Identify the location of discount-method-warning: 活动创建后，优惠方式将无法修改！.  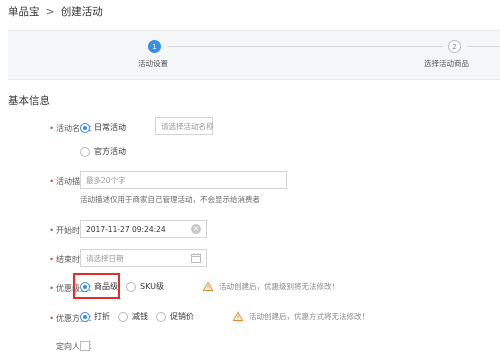
(301, 316).